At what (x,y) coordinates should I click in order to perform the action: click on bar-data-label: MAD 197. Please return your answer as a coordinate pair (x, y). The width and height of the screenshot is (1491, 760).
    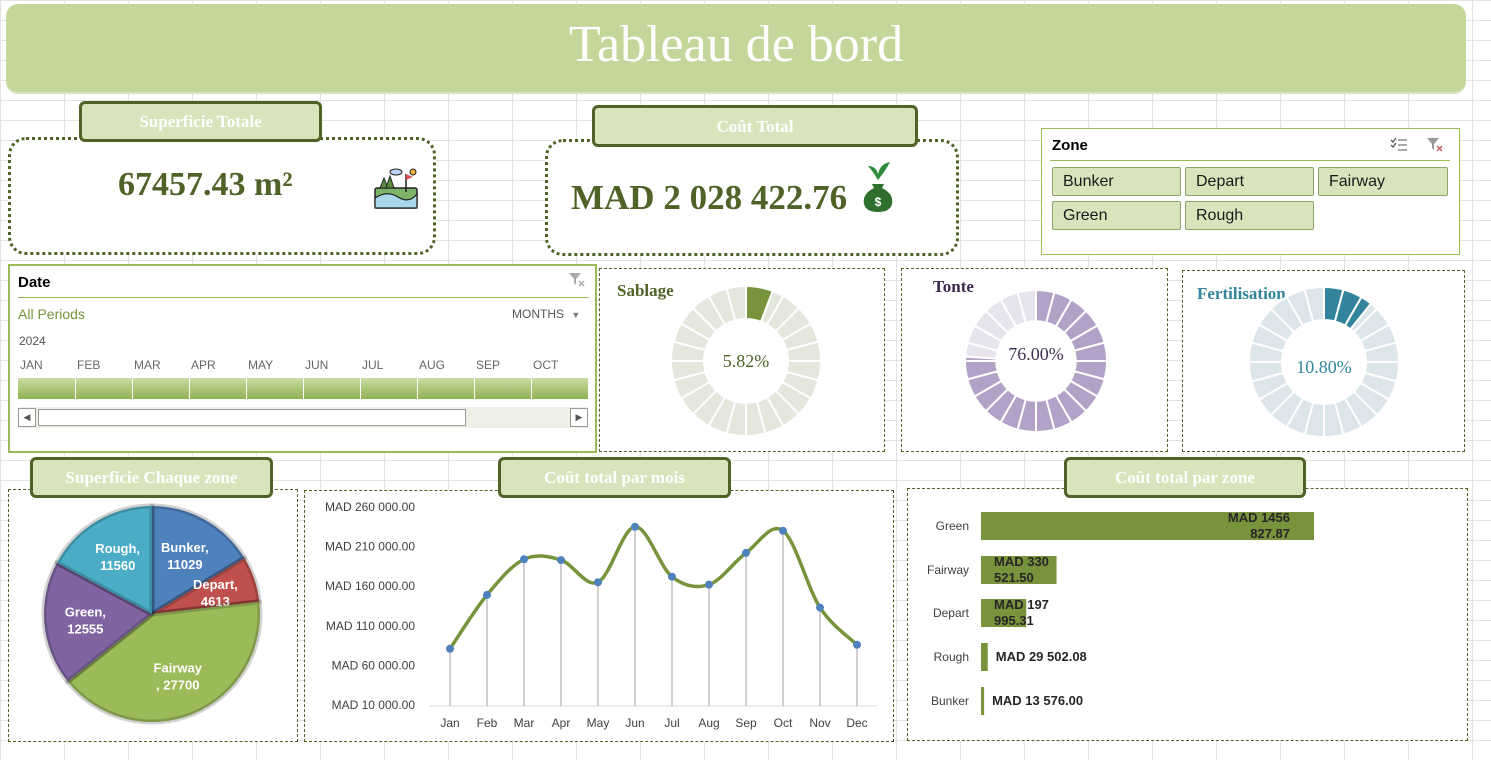
    Looking at the image, I should click on (1021, 604).